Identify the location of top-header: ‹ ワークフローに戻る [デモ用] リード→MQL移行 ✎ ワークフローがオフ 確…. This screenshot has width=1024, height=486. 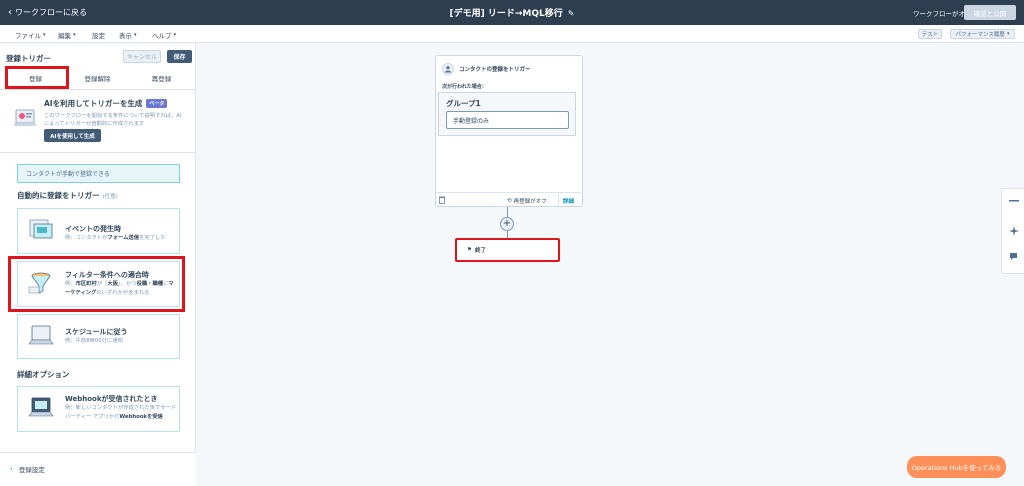
(512, 12).